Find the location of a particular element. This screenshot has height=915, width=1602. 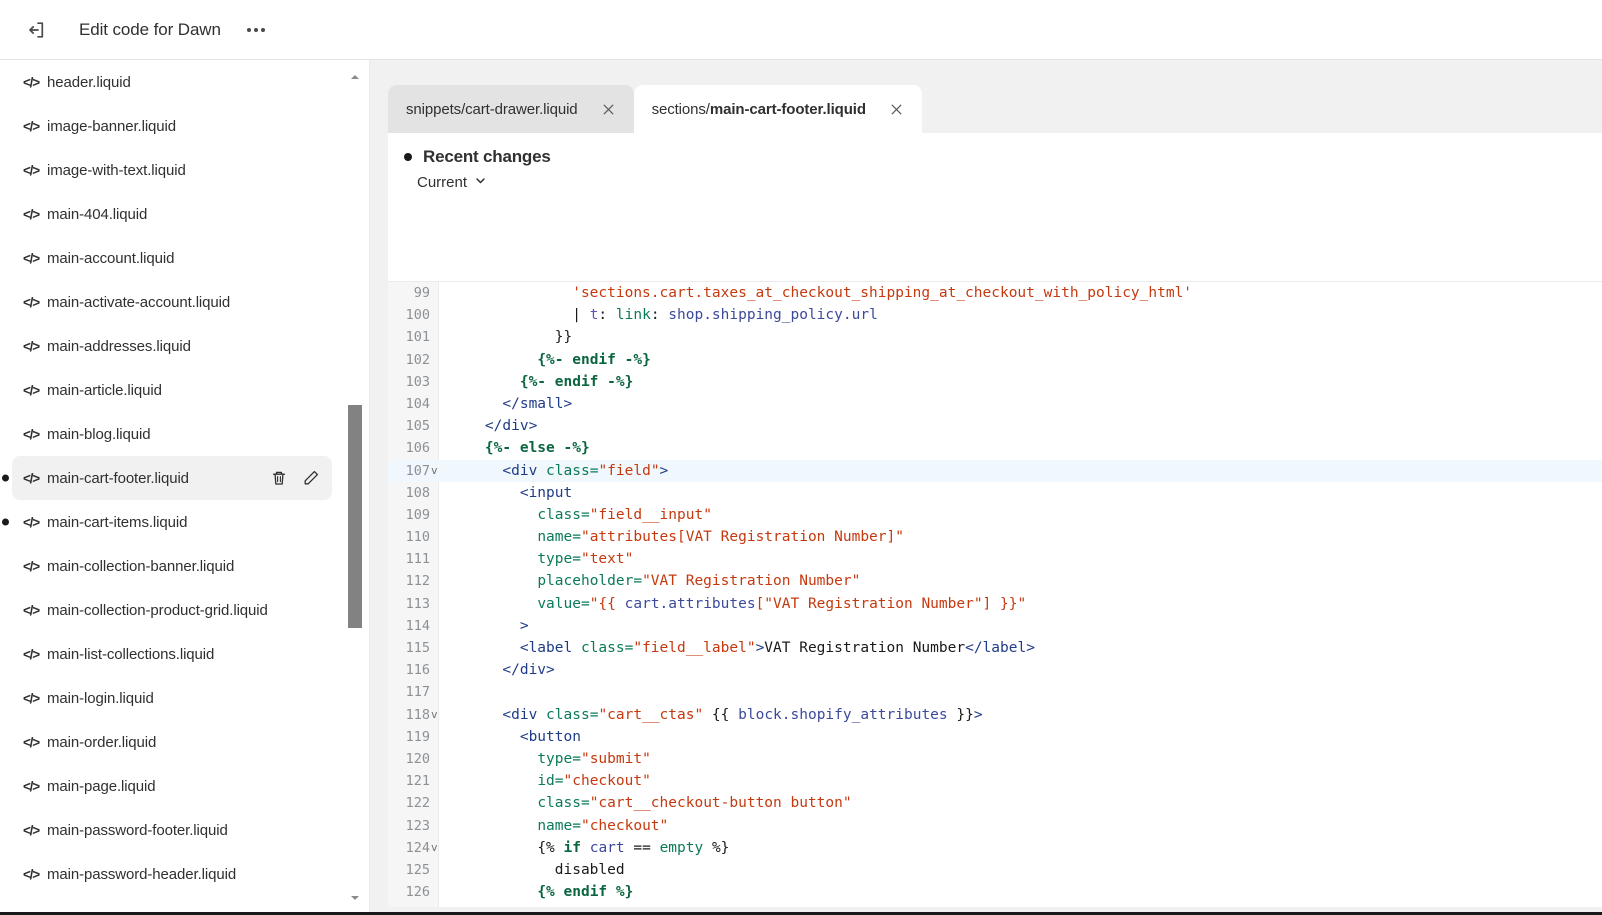

file-list-item: </> main-order.liquid is located at coordinates (172, 742).